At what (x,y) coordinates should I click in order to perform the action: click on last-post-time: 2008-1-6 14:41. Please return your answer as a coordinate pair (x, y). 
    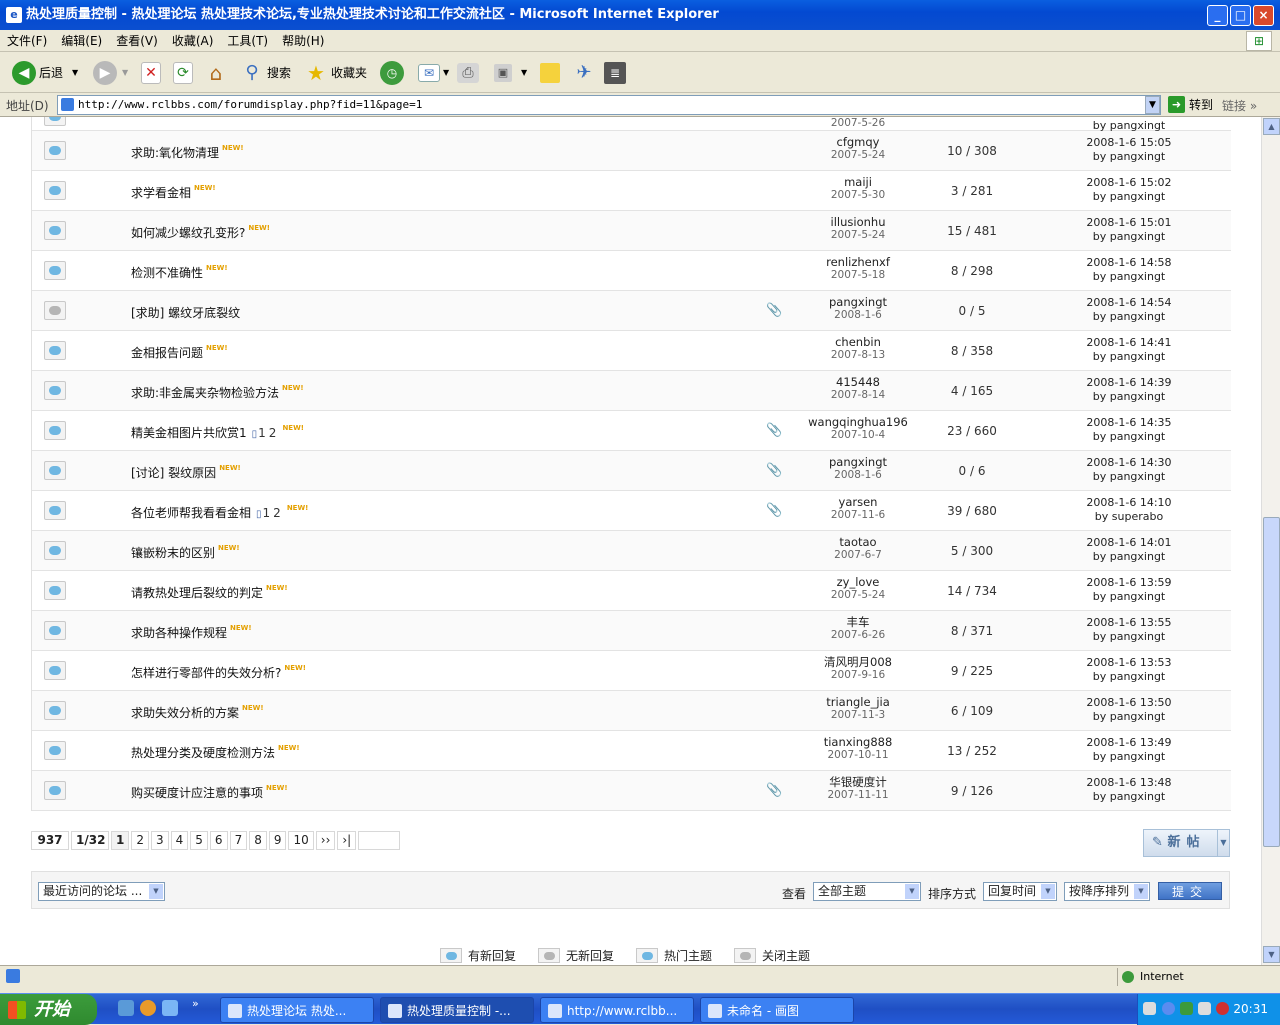
    Looking at the image, I should click on (1129, 343).